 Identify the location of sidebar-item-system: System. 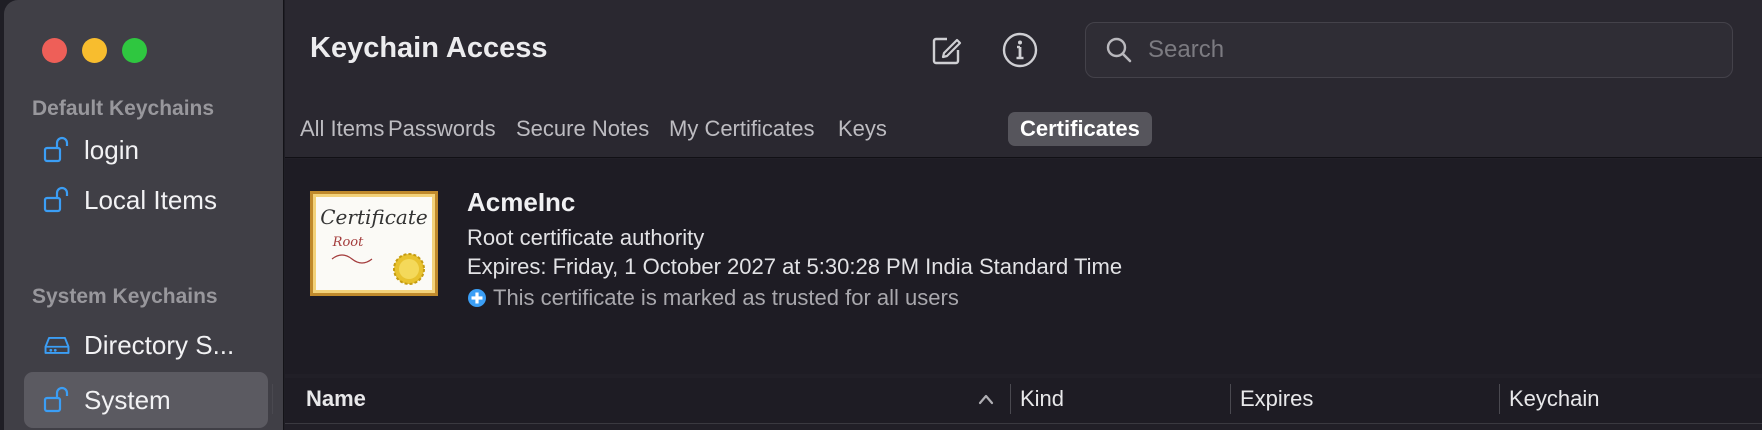
(146, 400).